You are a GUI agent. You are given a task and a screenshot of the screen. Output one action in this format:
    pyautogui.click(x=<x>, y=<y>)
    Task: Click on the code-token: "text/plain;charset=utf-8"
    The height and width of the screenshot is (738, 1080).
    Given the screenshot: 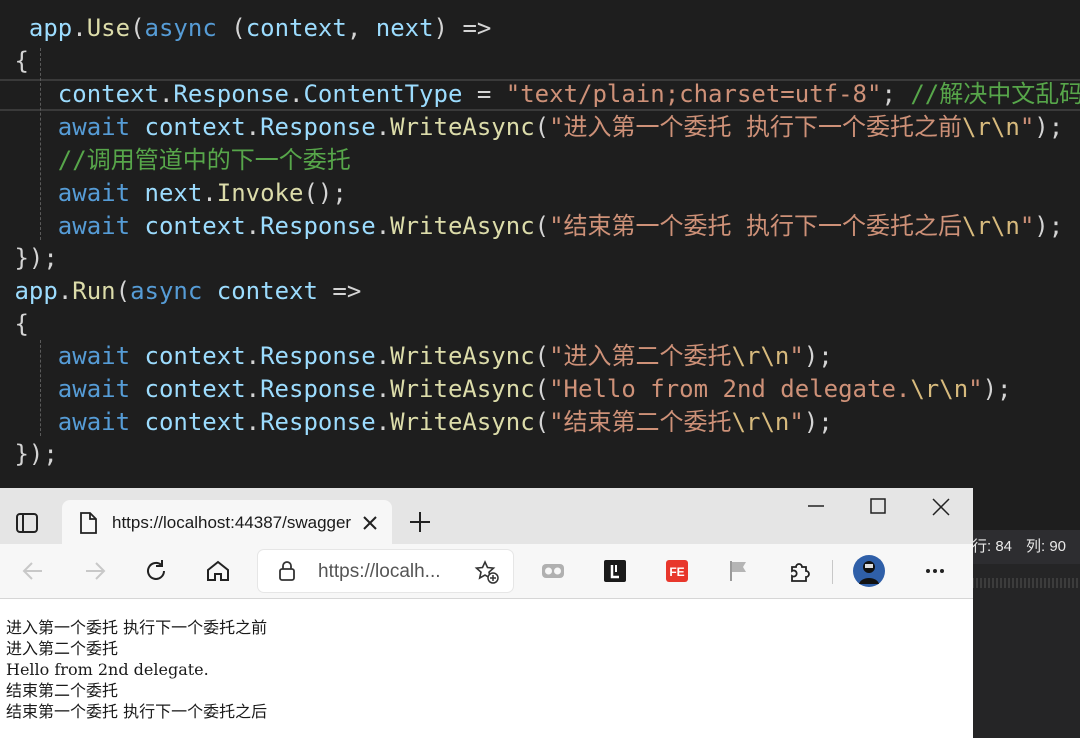 What is the action you would take?
    pyautogui.click(x=693, y=94)
    